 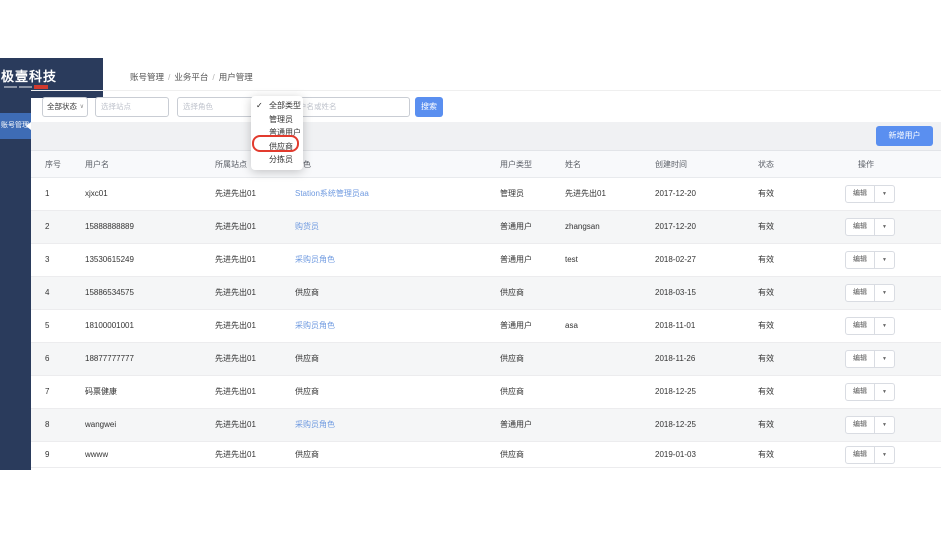 I want to click on chevron-down-icon: ∨, so click(x=81, y=107).